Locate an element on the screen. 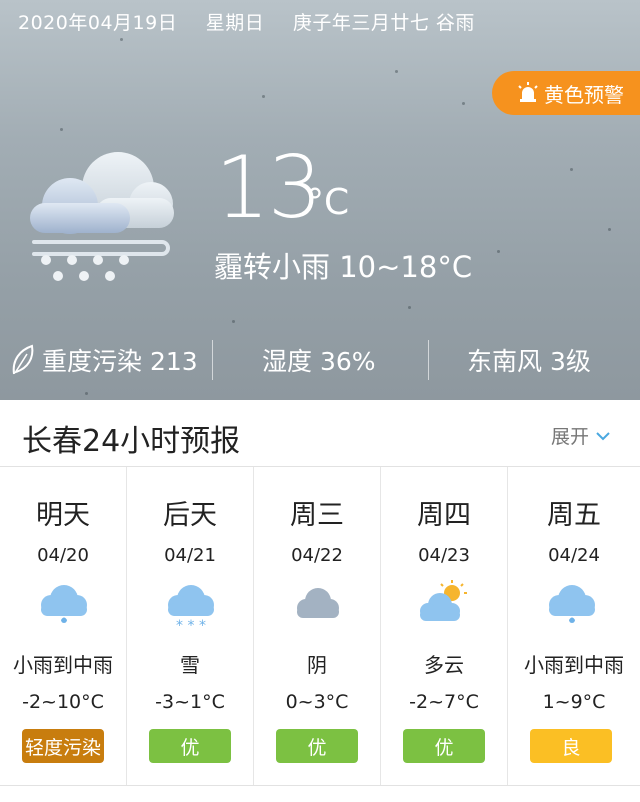 This screenshot has height=802, width=640. forecast-day: 后天 04/21 * * * 雪 -3~1°C 优 is located at coordinates (190, 626).